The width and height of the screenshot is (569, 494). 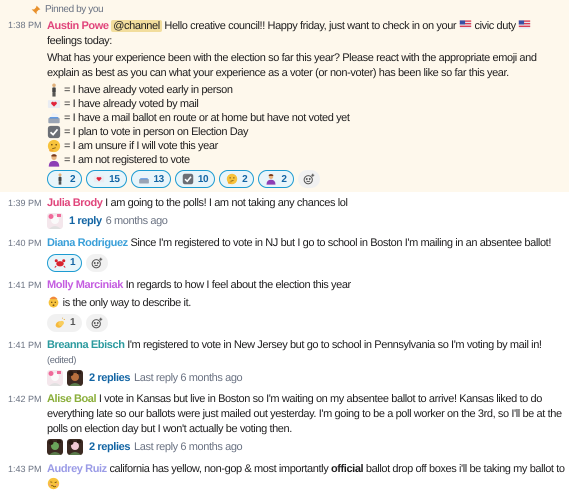 I want to click on reaction-pill: 15, so click(x=106, y=179).